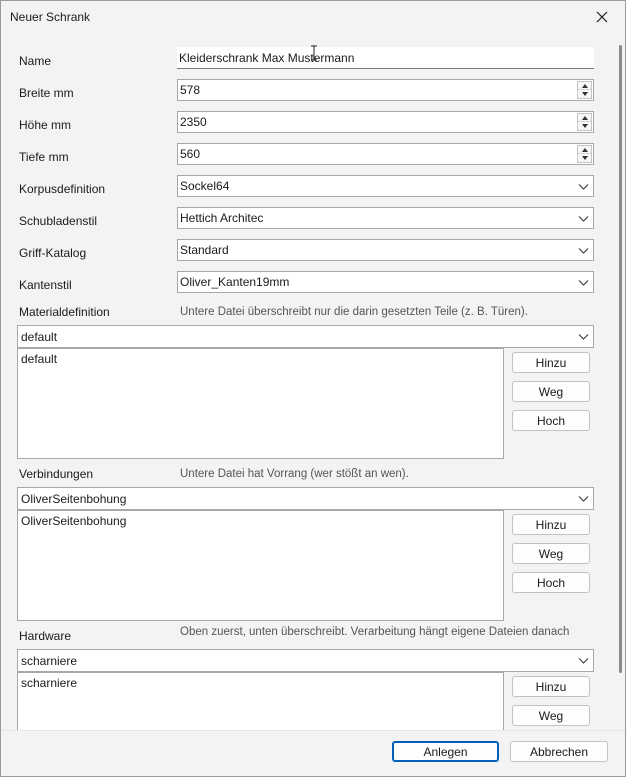 This screenshot has width=626, height=777. I want to click on griff-value: Standard, so click(204, 250).